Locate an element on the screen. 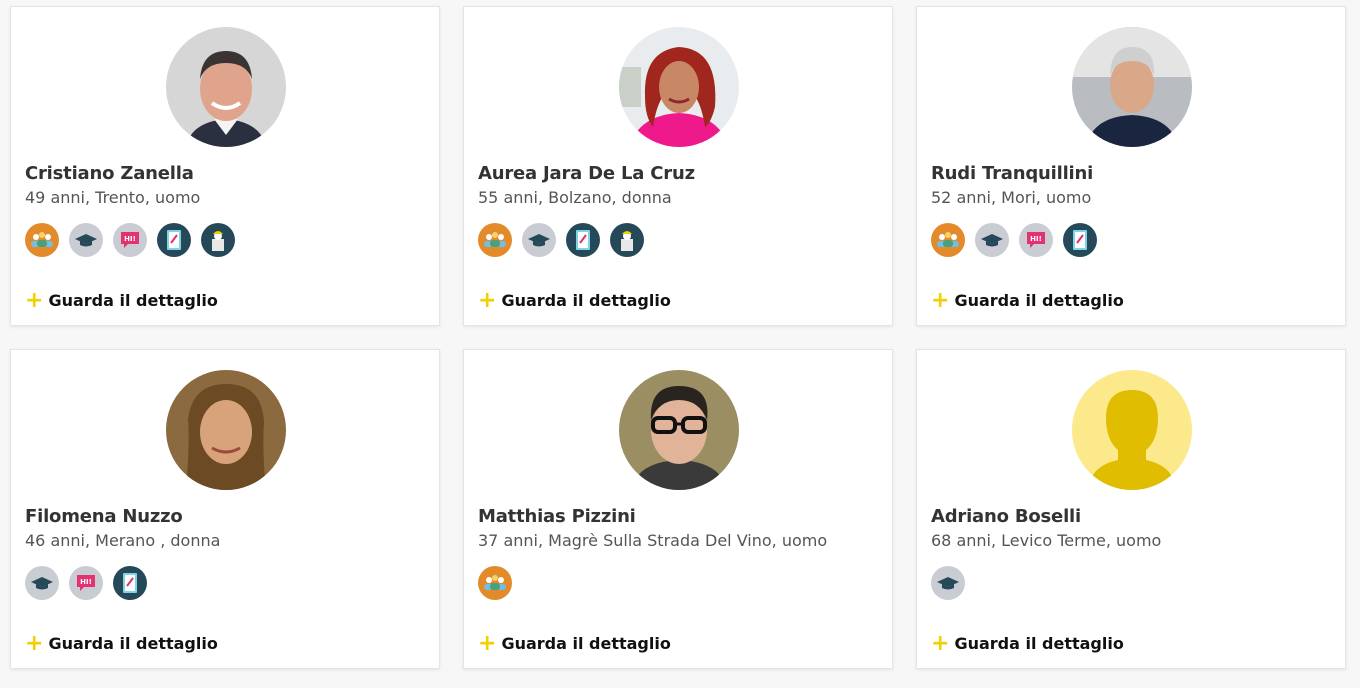  profile-name: Matthias Pizzini is located at coordinates (557, 516).